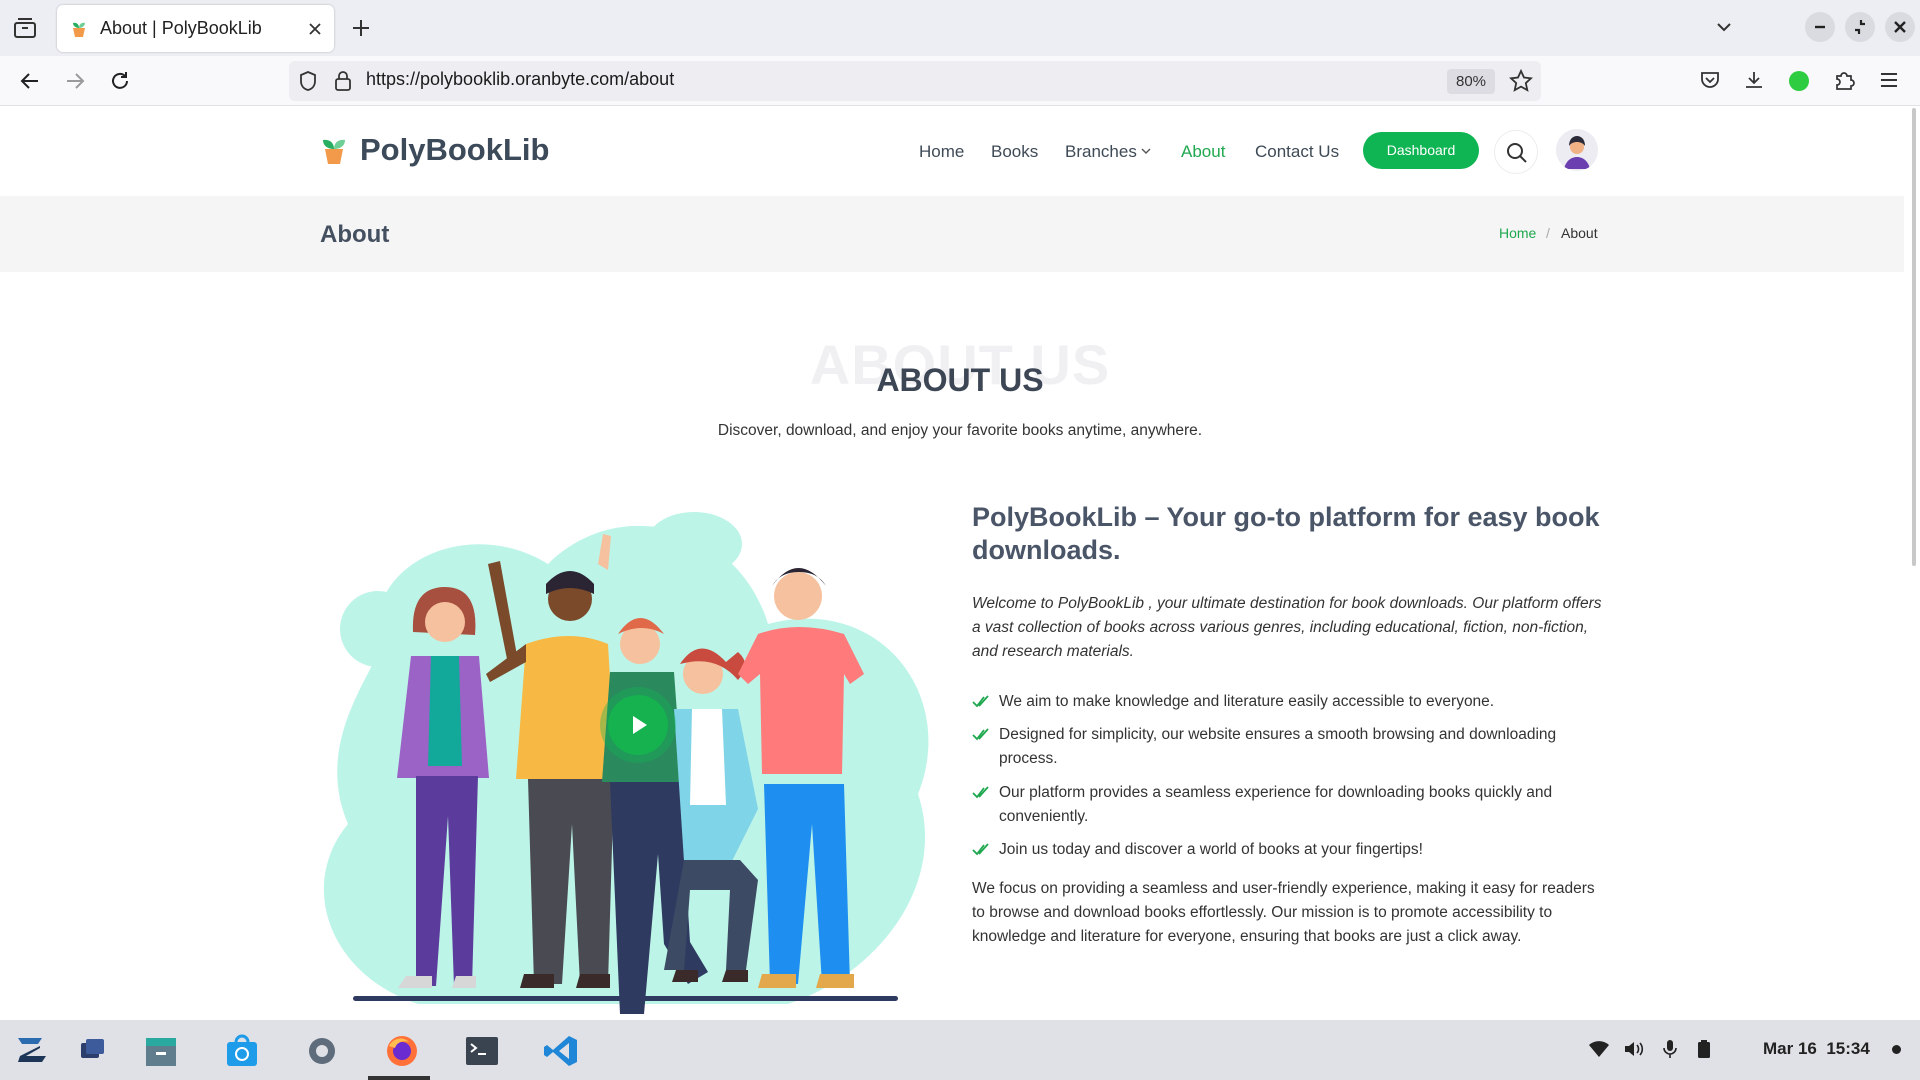  I want to click on close-window-icon, so click(1900, 27).